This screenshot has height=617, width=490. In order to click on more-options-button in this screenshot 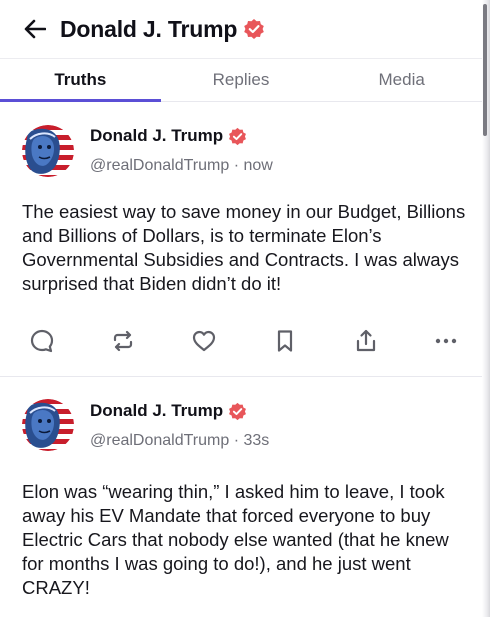, I will do `click(446, 341)`.